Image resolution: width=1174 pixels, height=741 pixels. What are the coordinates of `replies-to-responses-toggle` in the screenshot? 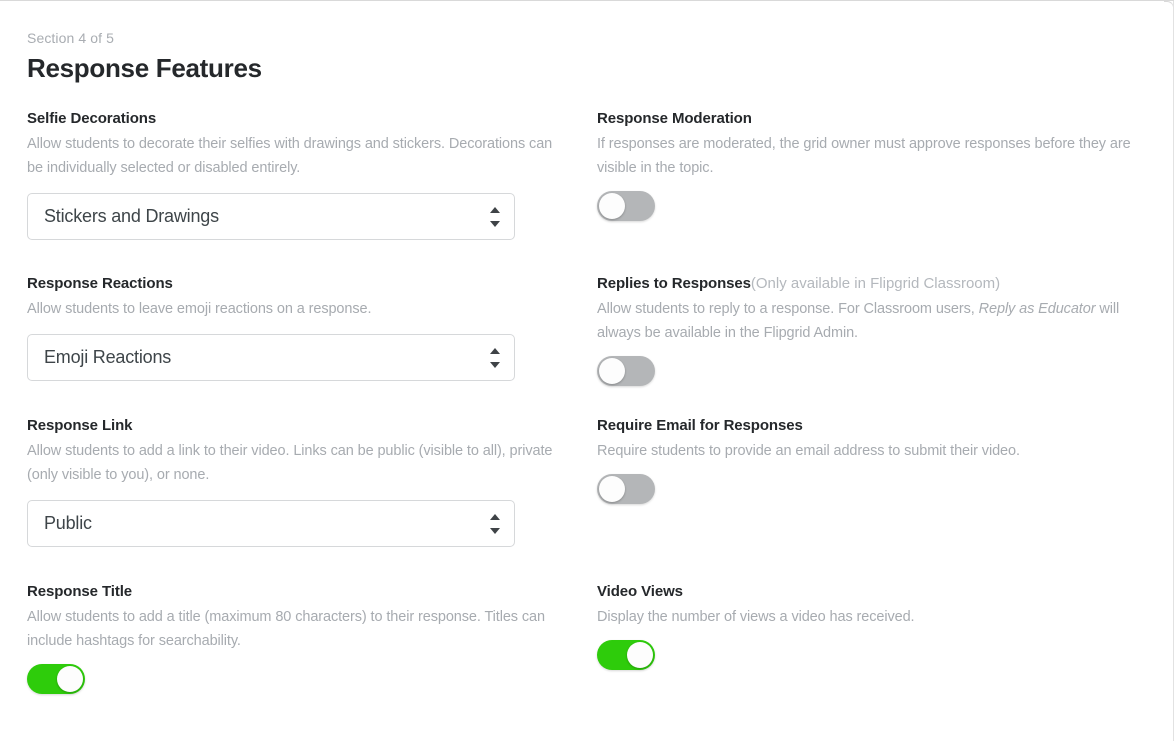 It's located at (626, 371).